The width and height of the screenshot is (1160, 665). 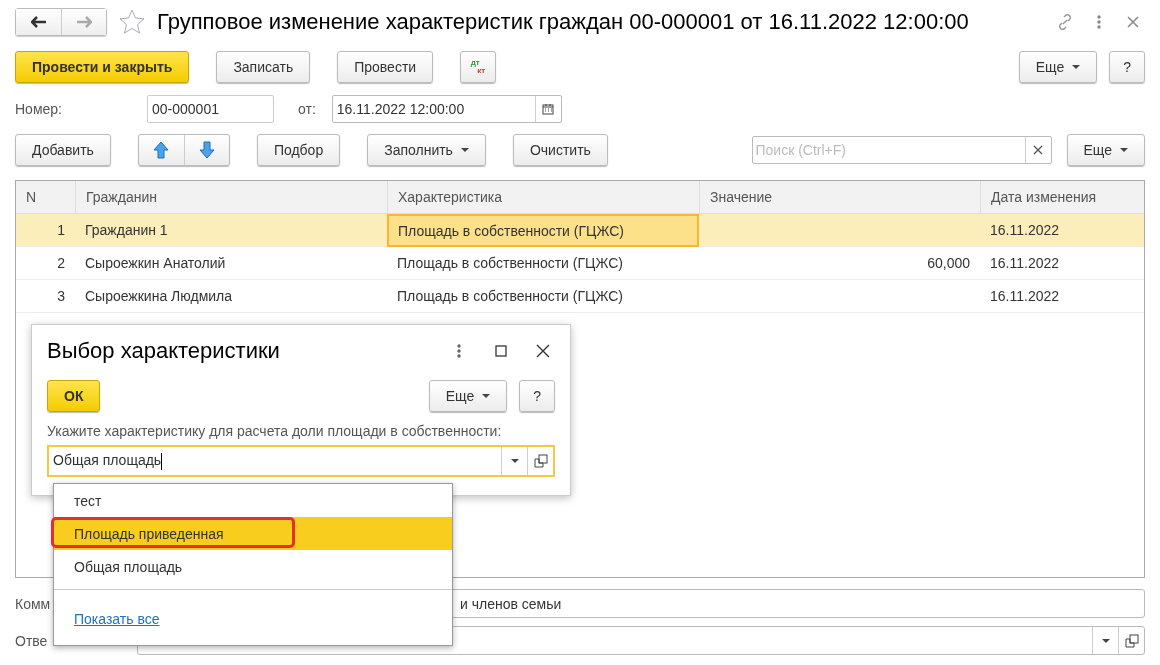 What do you see at coordinates (102, 67) in the screenshot?
I see `post-and-close-button: Провести и закрыть` at bounding box center [102, 67].